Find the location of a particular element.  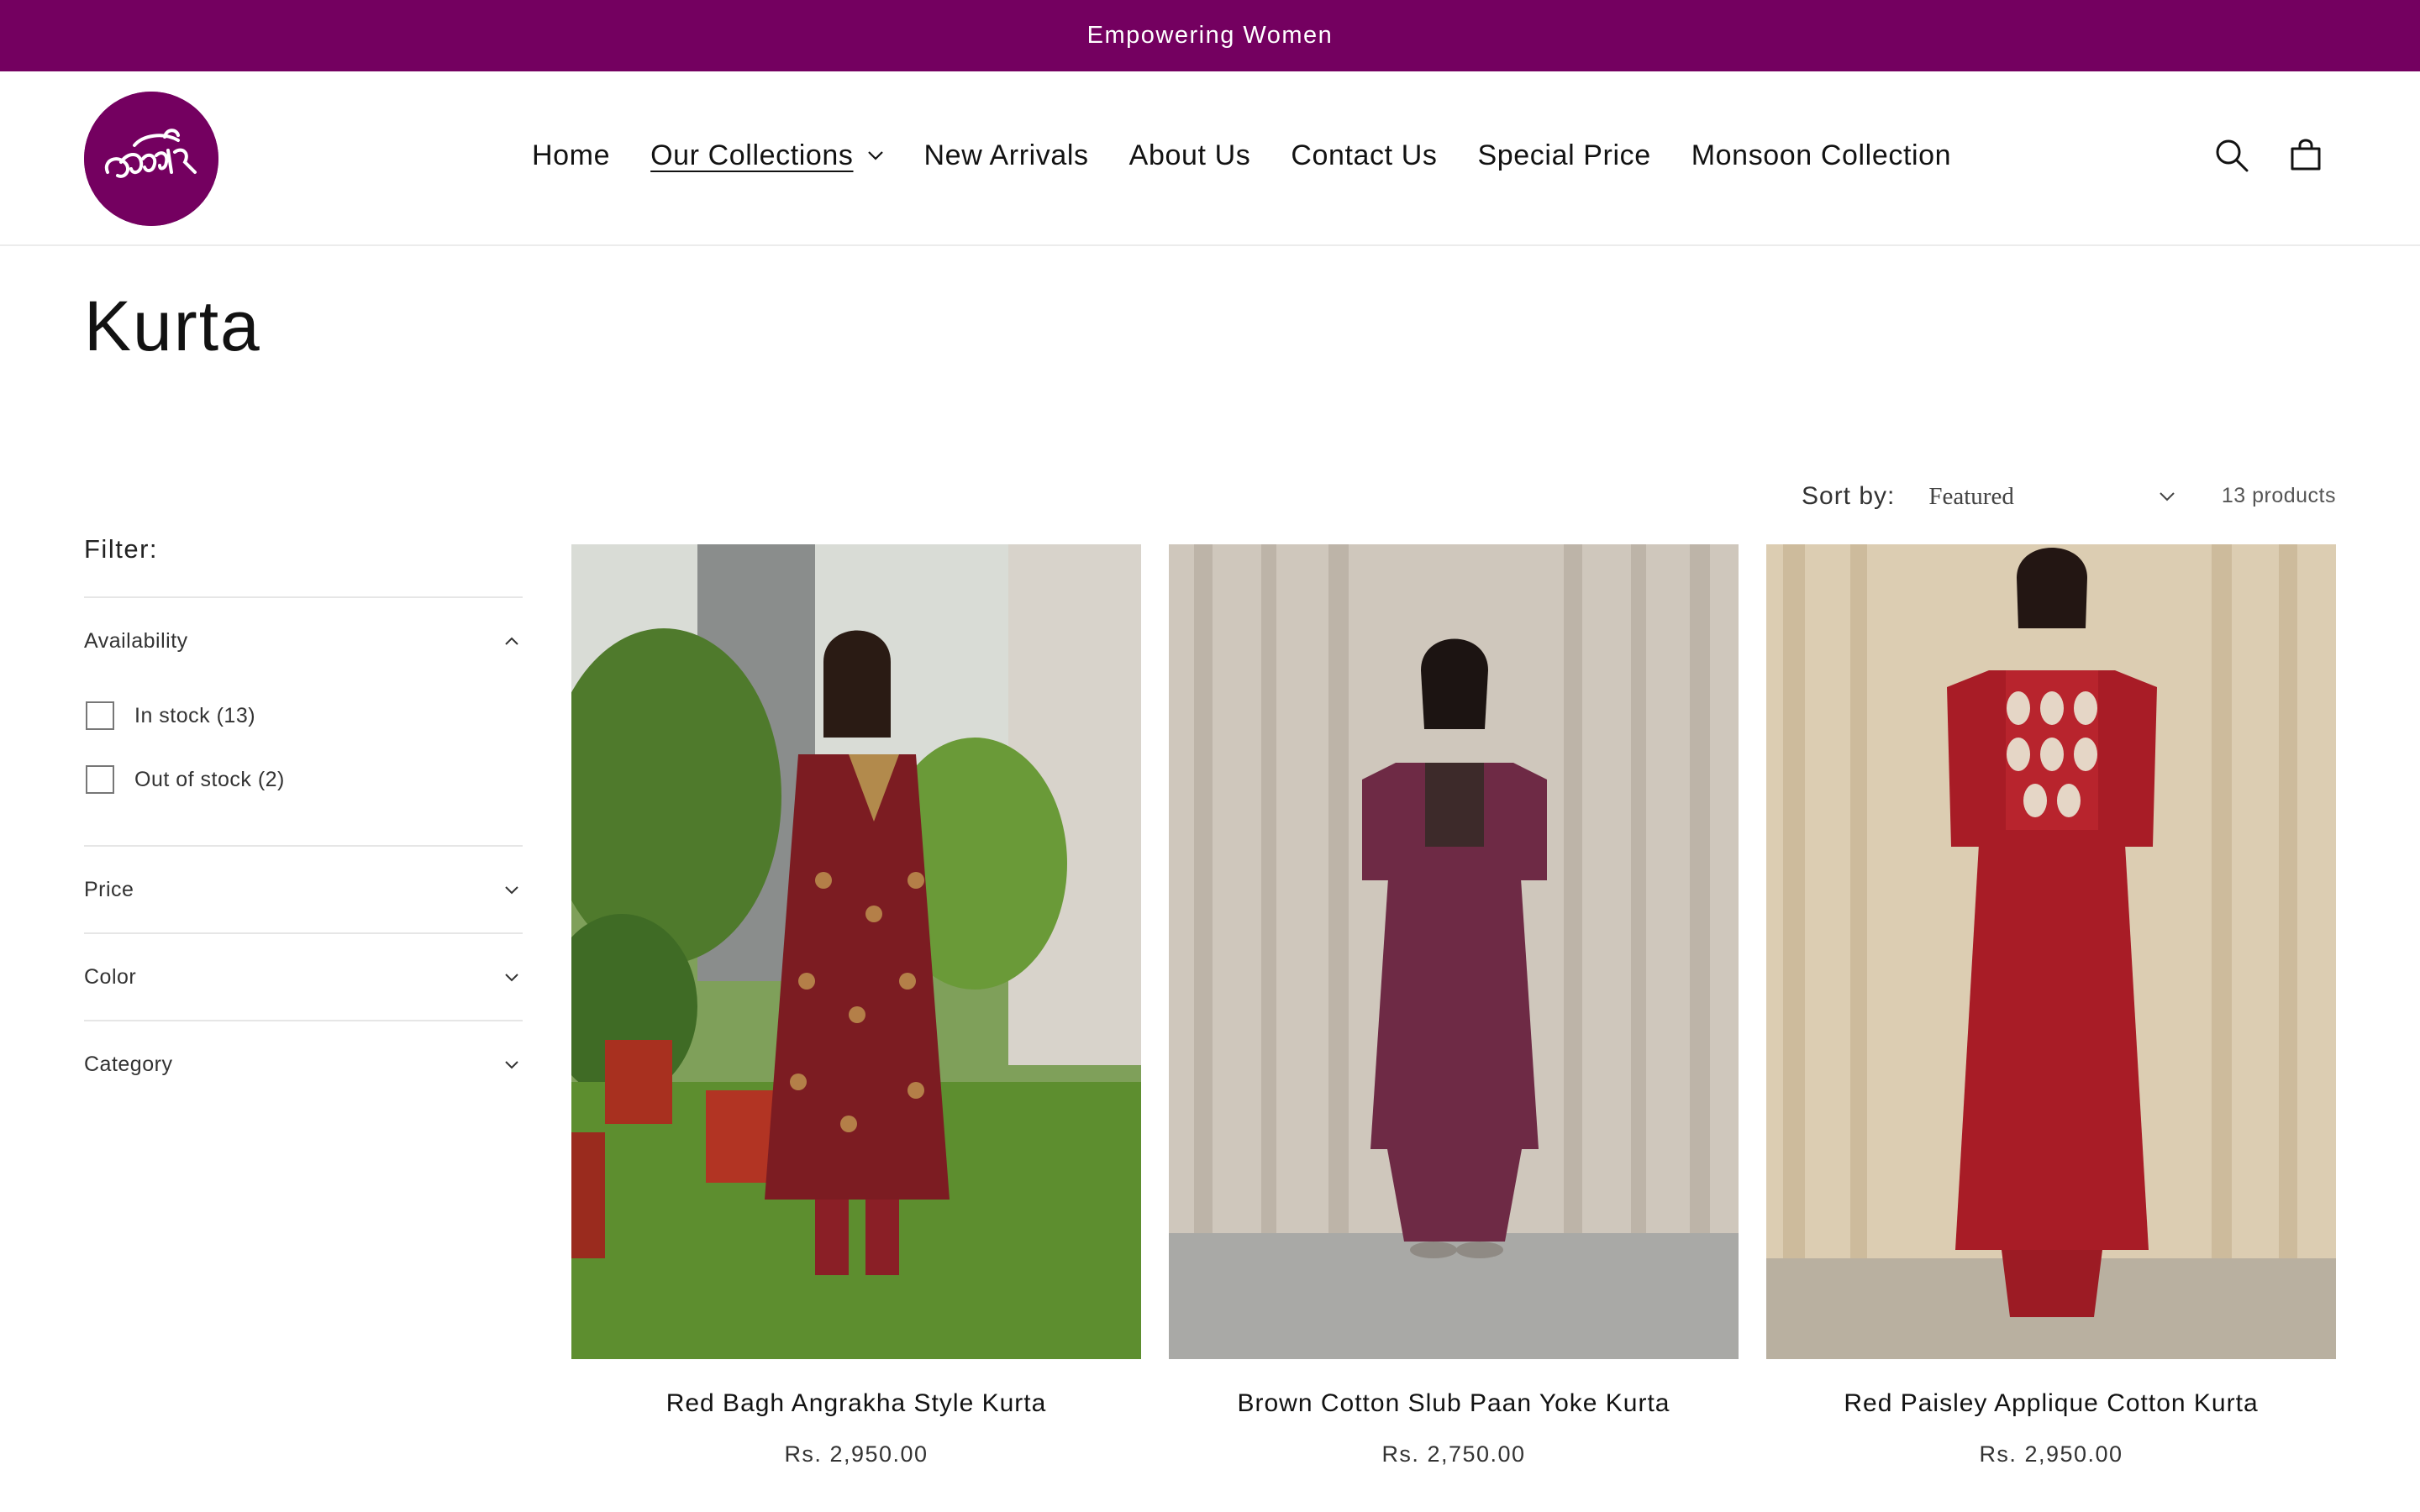

nav-about-us: About Us is located at coordinates (1190, 155).